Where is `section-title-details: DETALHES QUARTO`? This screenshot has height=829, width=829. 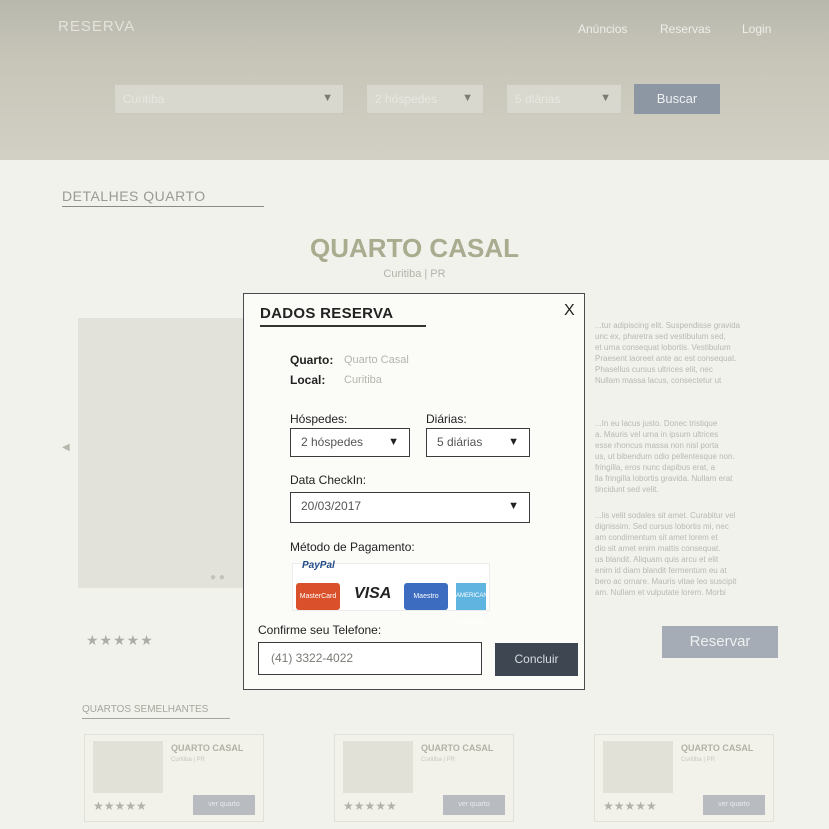
section-title-details: DETALHES QUARTO is located at coordinates (134, 196).